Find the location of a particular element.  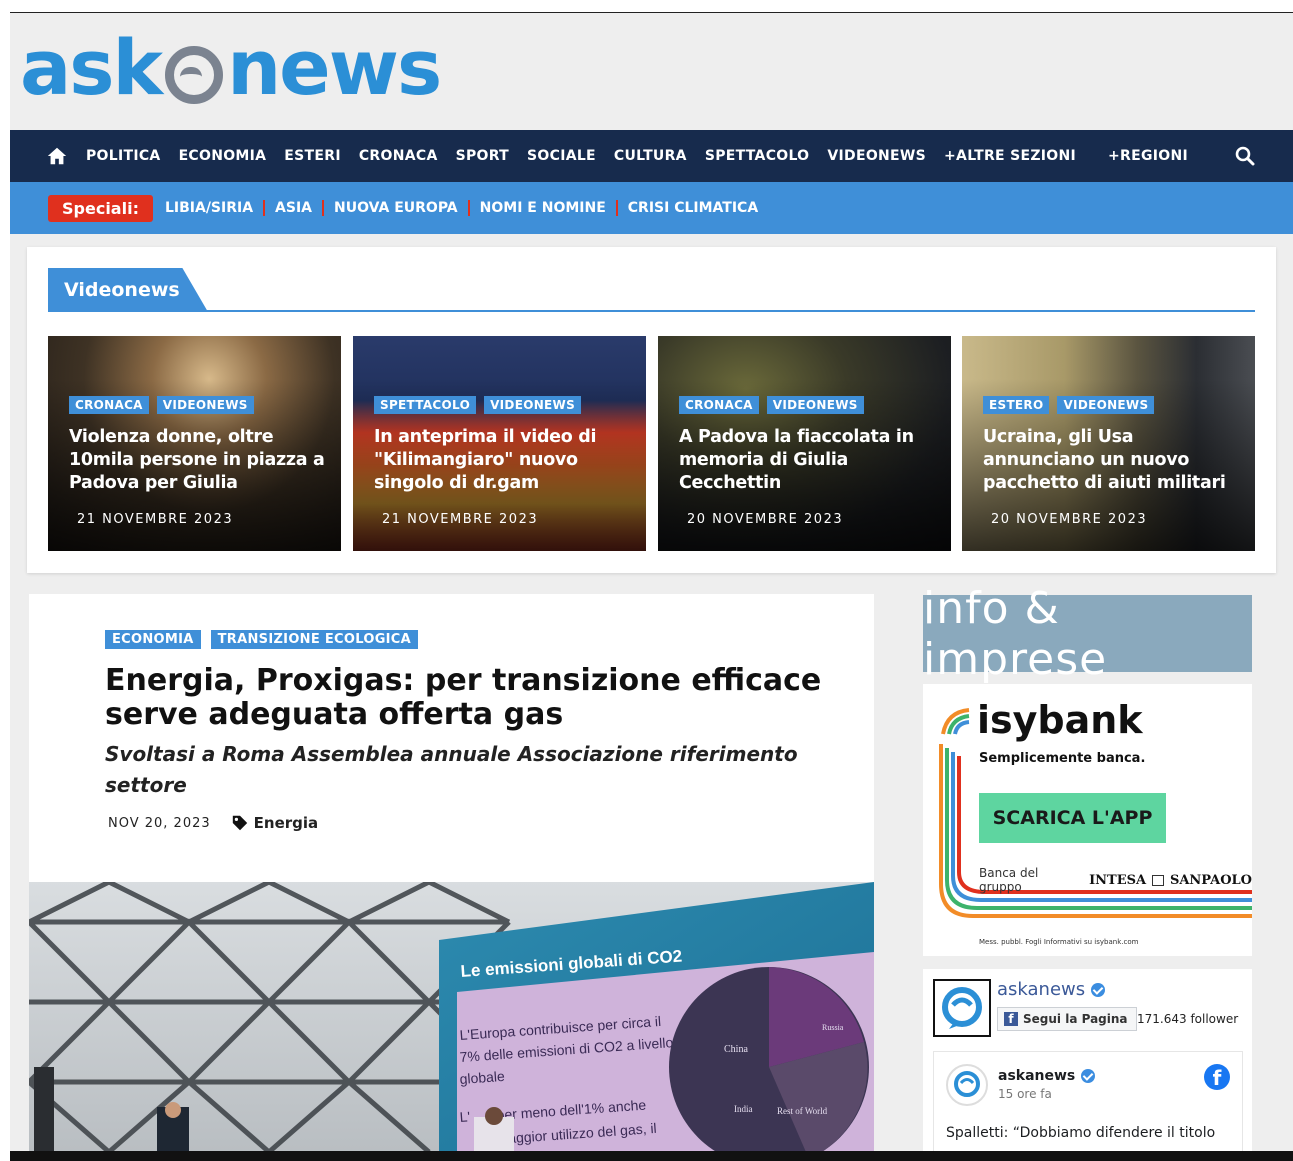

post-author: askanews is located at coordinates (1047, 1076).